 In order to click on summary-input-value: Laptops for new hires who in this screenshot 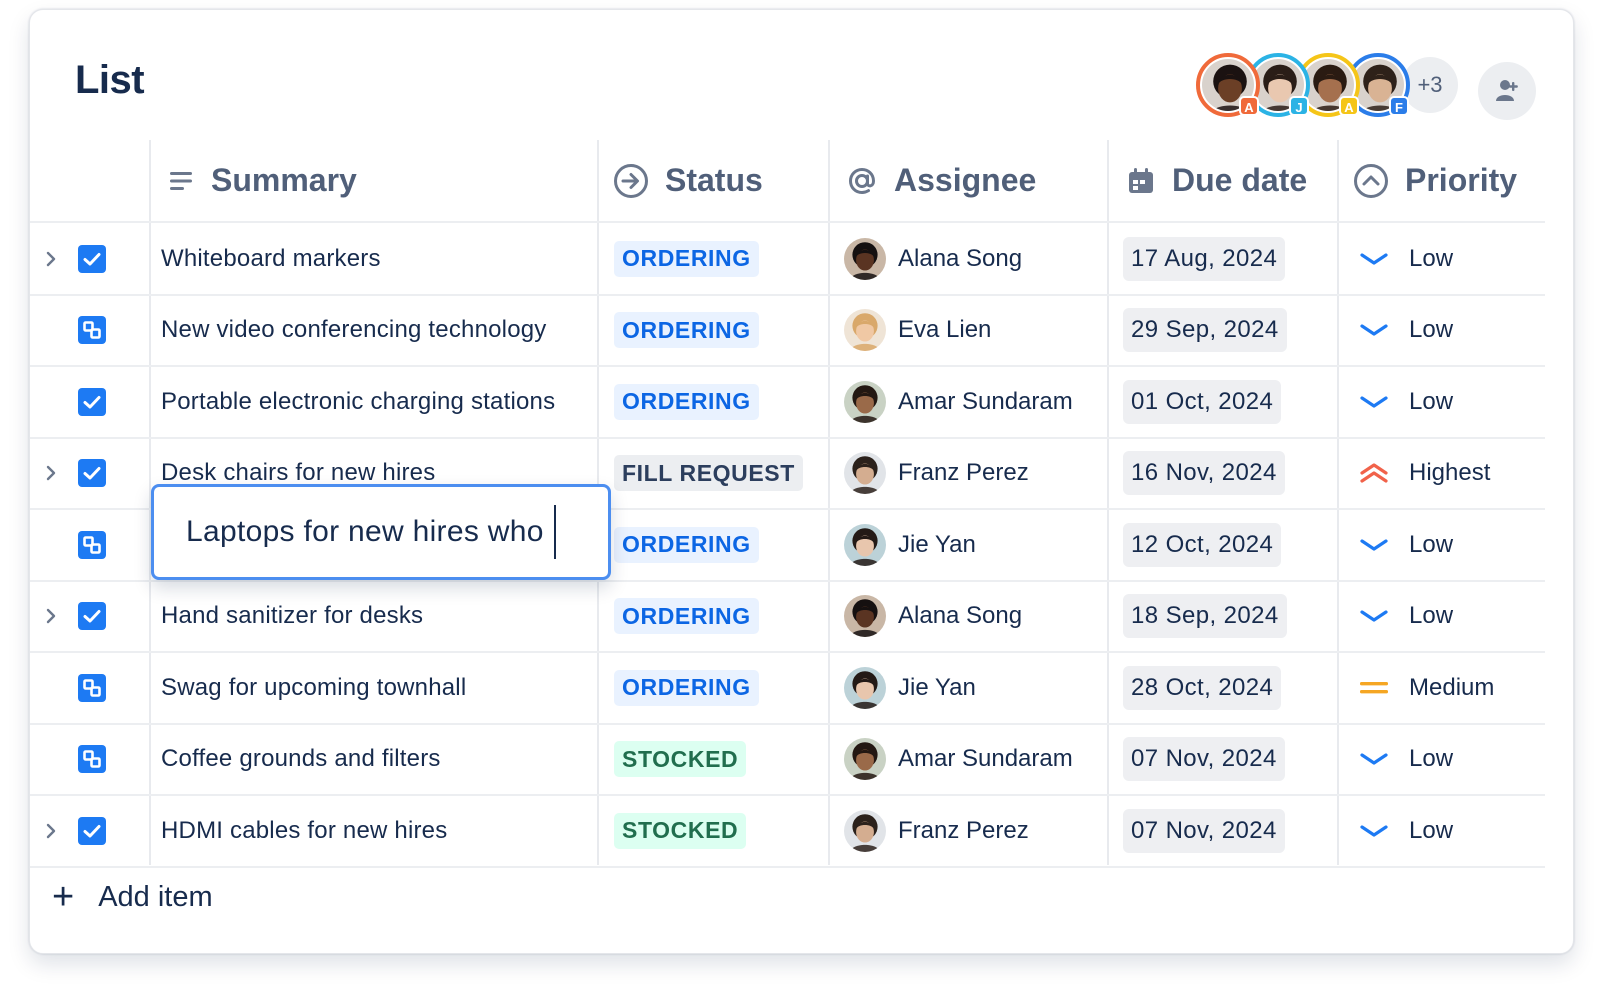, I will do `click(365, 532)`.